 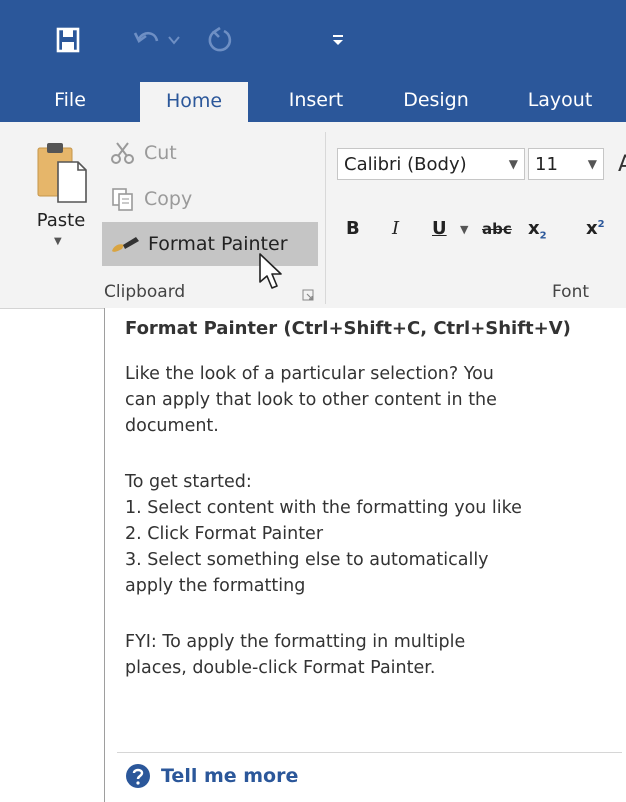 I want to click on subscript-button: x2, so click(x=537, y=230).